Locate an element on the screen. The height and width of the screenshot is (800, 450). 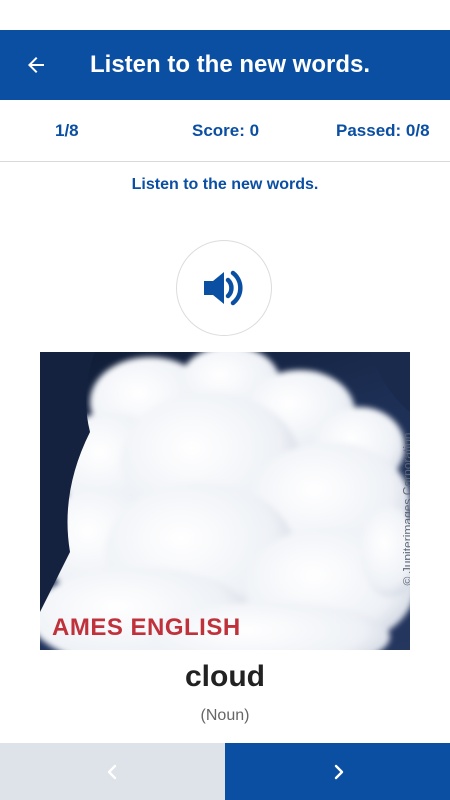
image-credit: © Jupiterimages Corporation is located at coordinates (405, 509).